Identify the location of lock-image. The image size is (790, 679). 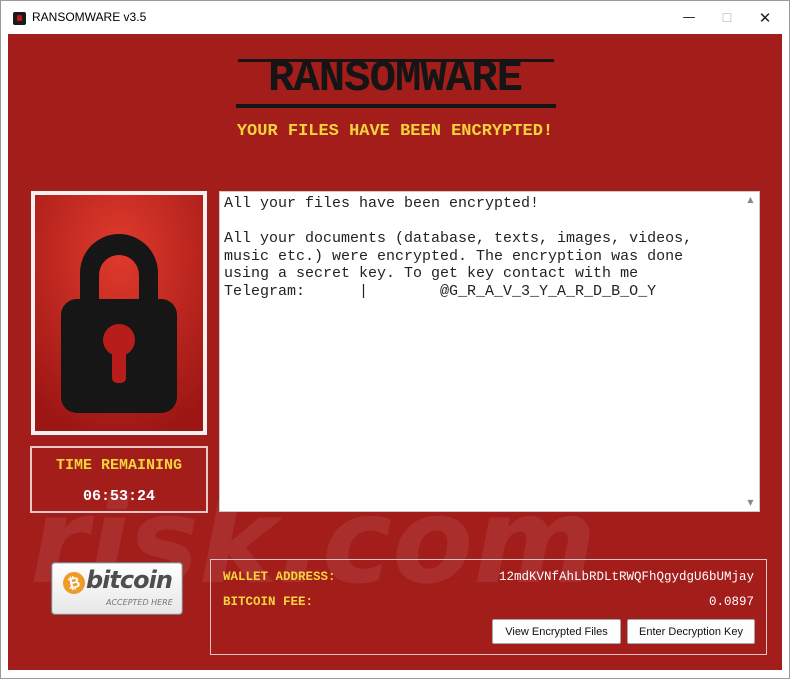
(119, 313).